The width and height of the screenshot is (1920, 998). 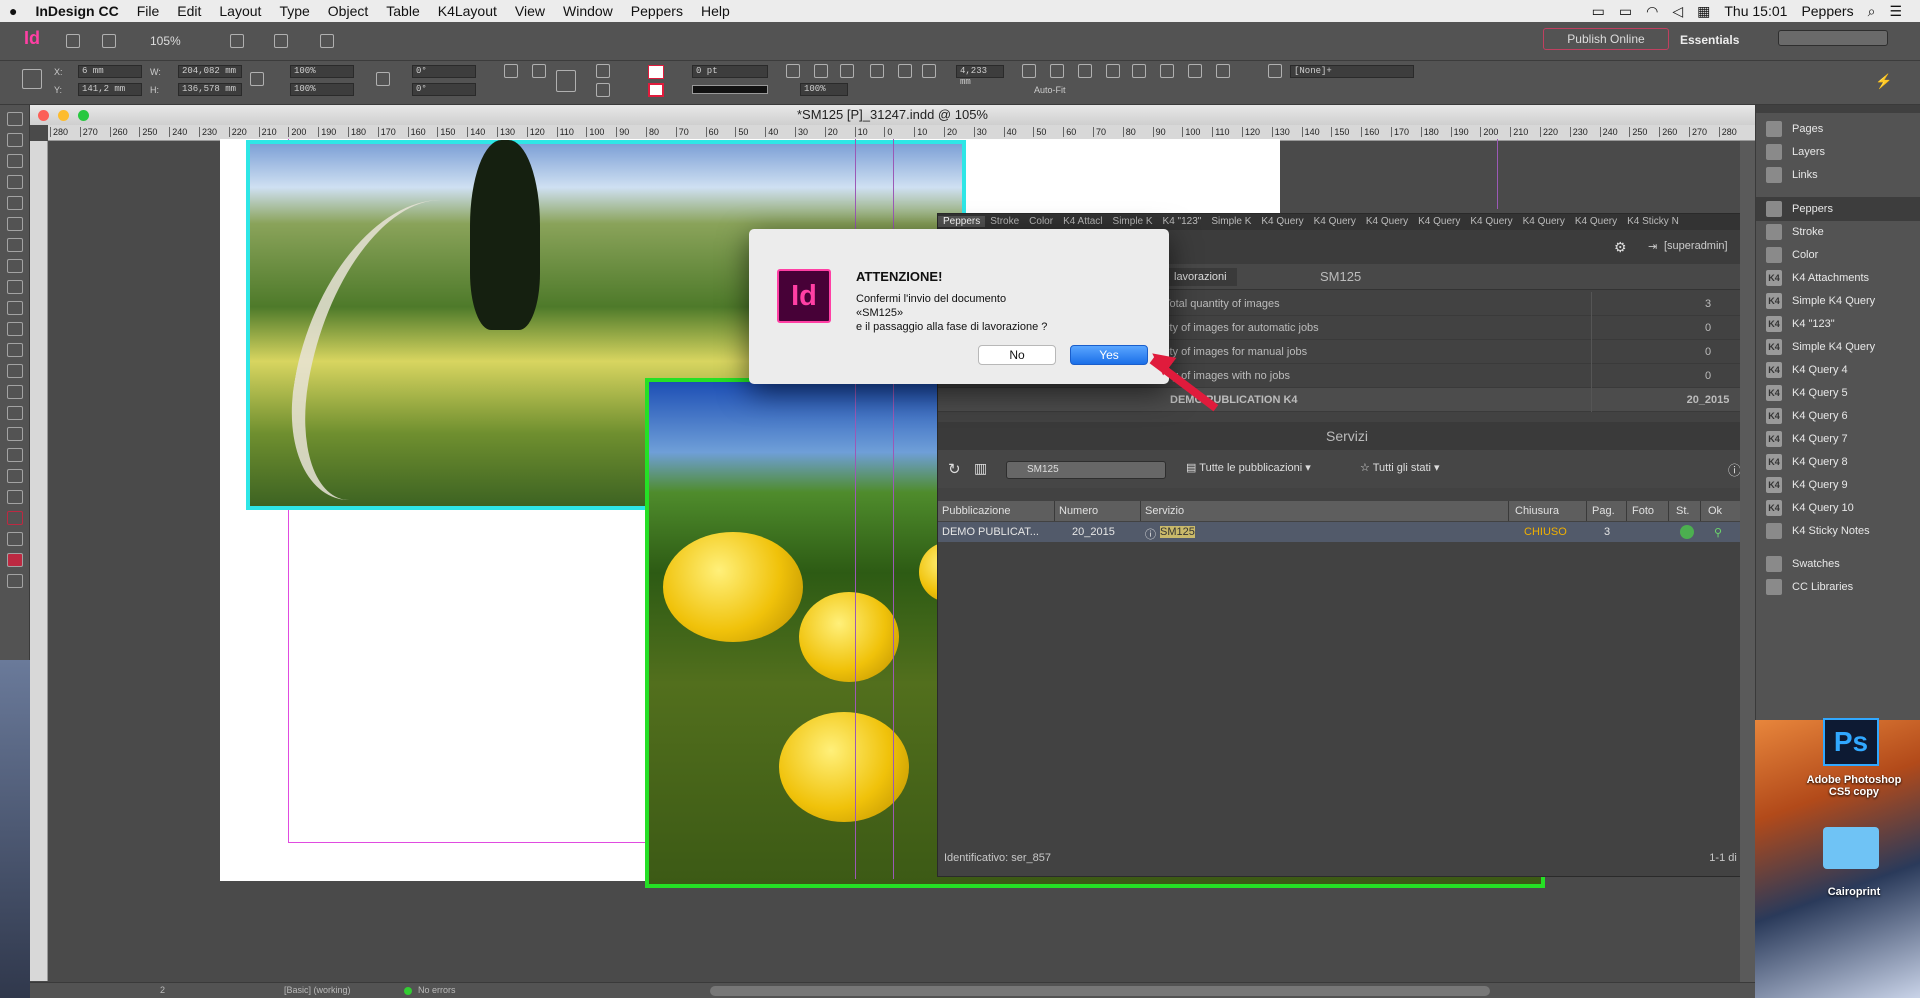 I want to click on distribute-icon, so click(x=1223, y=71).